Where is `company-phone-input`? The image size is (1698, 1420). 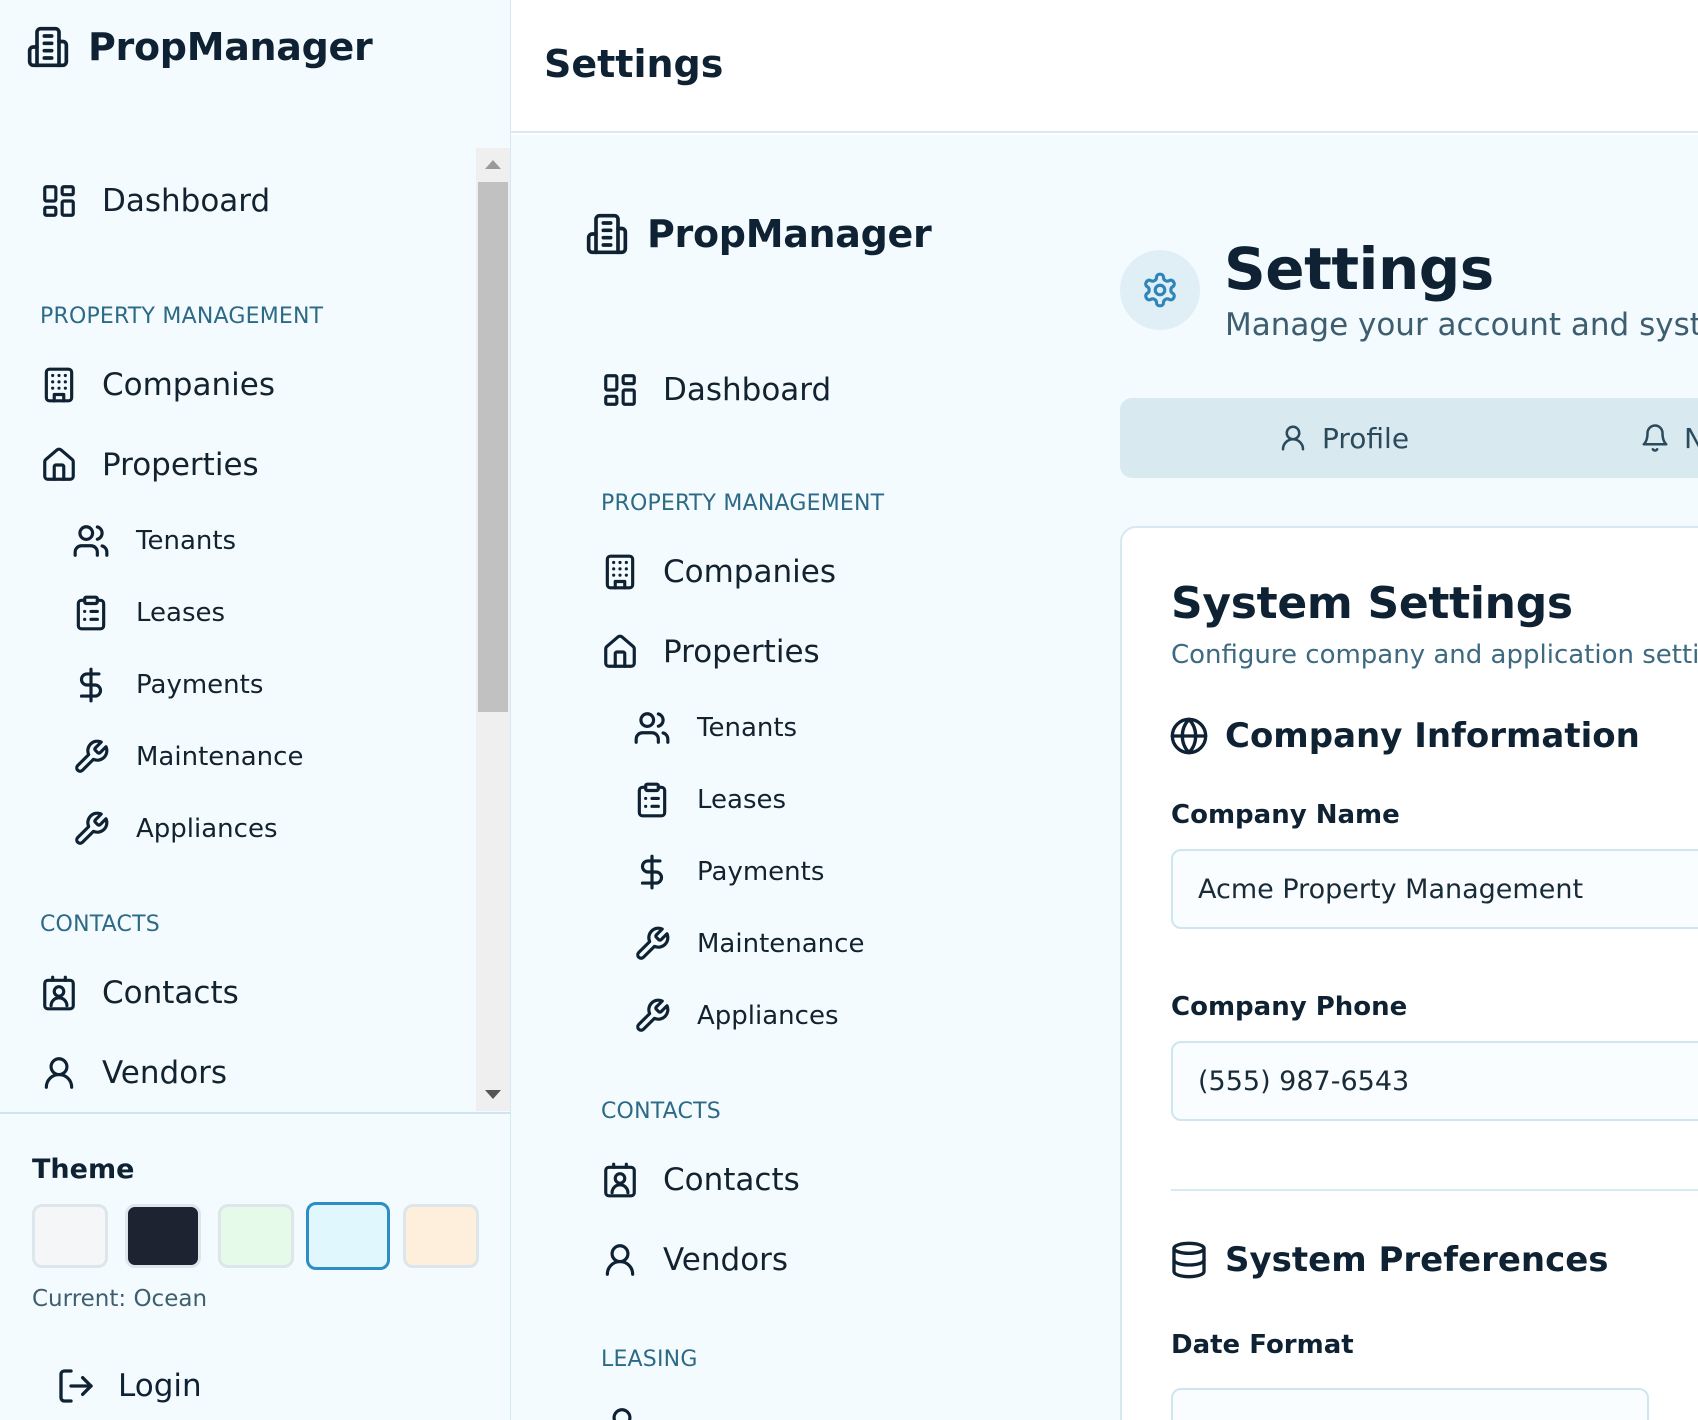
company-phone-input is located at coordinates (1434, 1081).